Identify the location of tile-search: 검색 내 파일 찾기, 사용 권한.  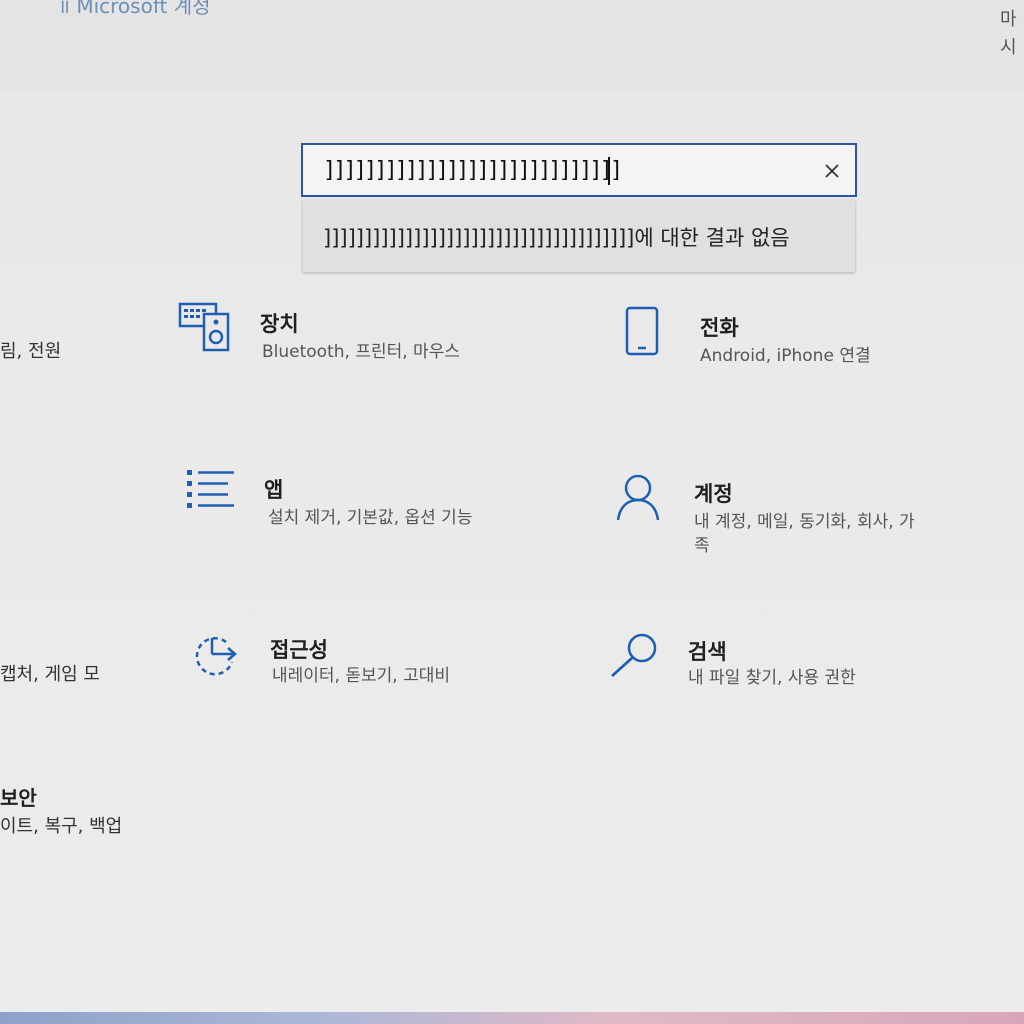
(780, 667).